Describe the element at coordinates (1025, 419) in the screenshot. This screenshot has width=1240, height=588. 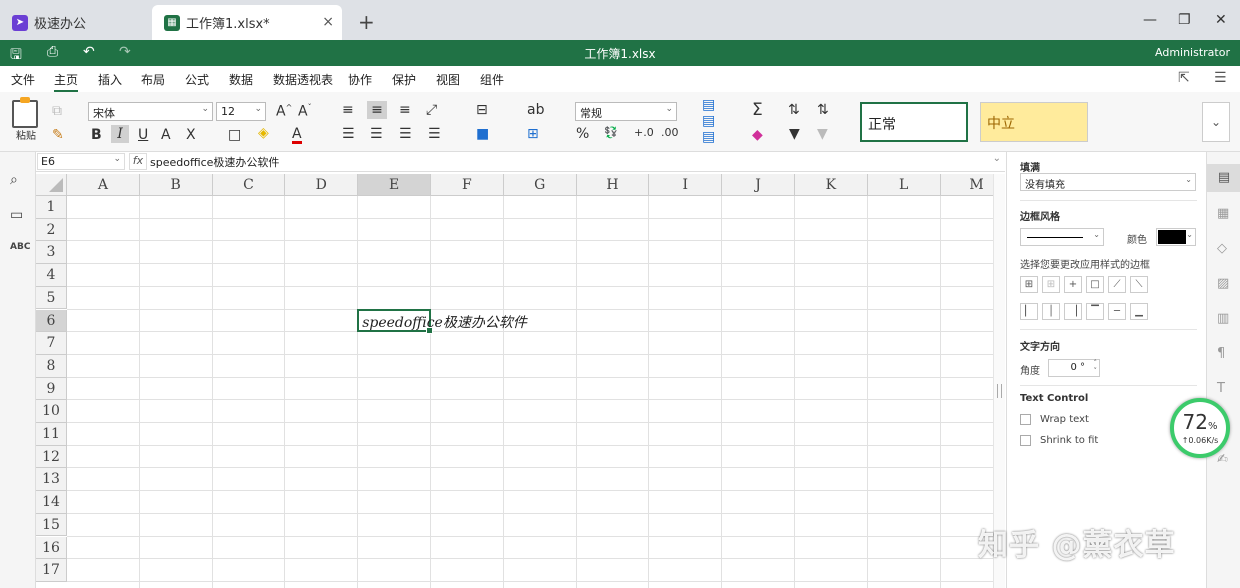
I see `wrap-text-checkbox` at that location.